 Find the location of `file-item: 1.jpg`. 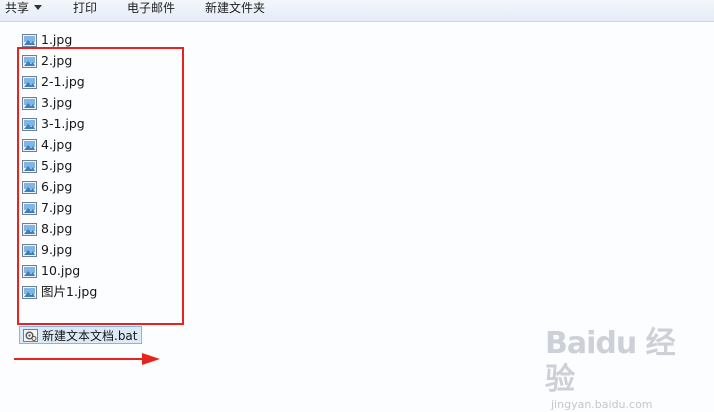

file-item: 1.jpg is located at coordinates (47, 40).